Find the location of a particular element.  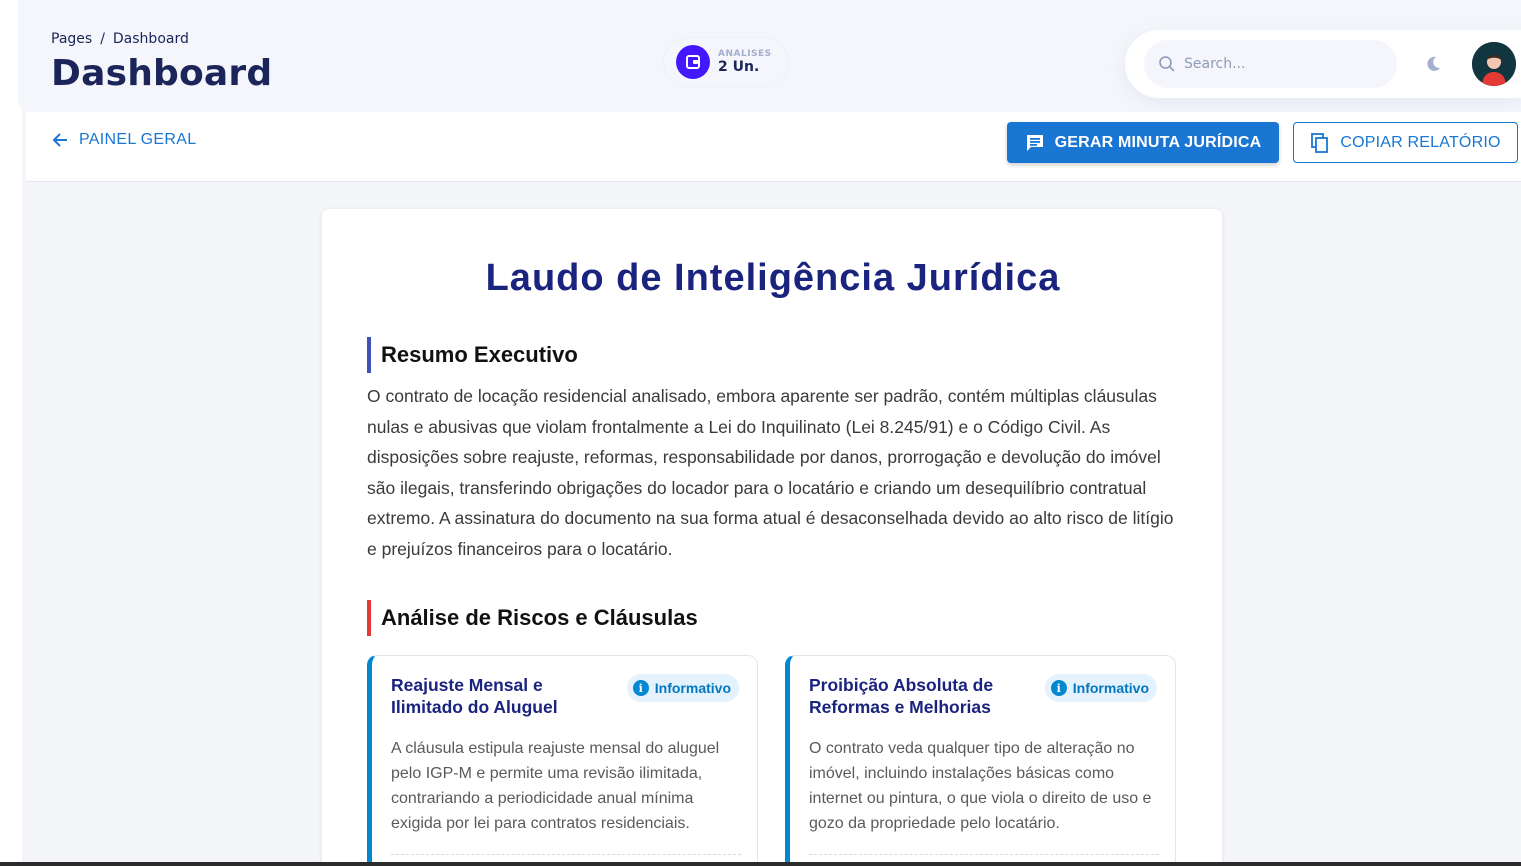

header-actions is located at coordinates (1323, 64).